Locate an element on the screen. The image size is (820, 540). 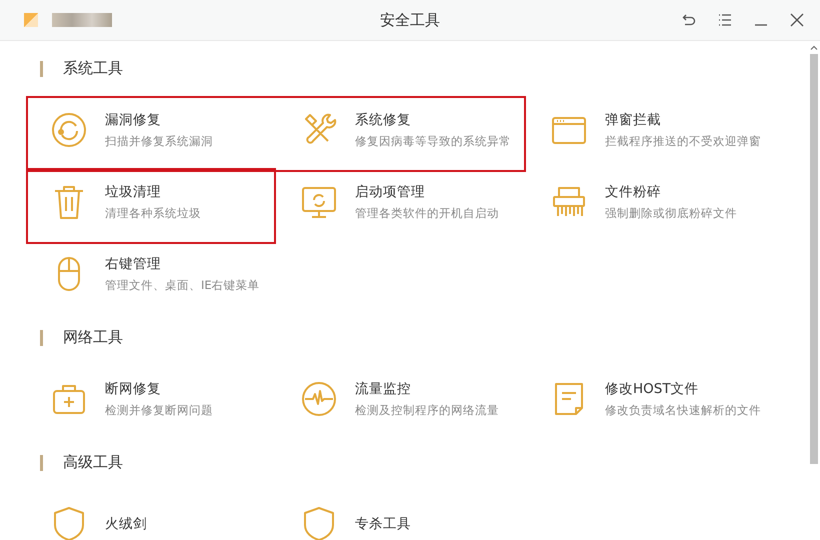
tool-description: 扫描并修复系统漏洞 is located at coordinates (159, 141).